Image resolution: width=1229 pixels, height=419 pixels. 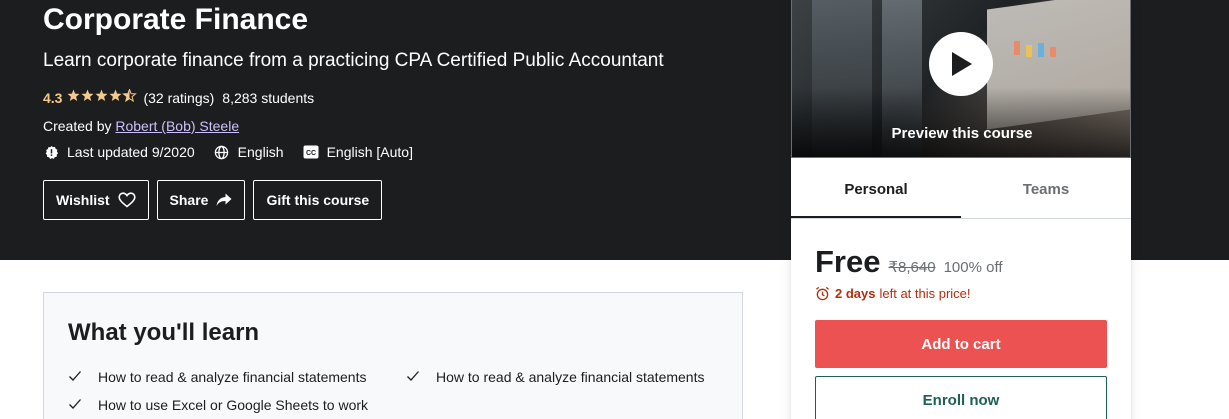 I want to click on gift-label: Gift this course, so click(x=318, y=200).